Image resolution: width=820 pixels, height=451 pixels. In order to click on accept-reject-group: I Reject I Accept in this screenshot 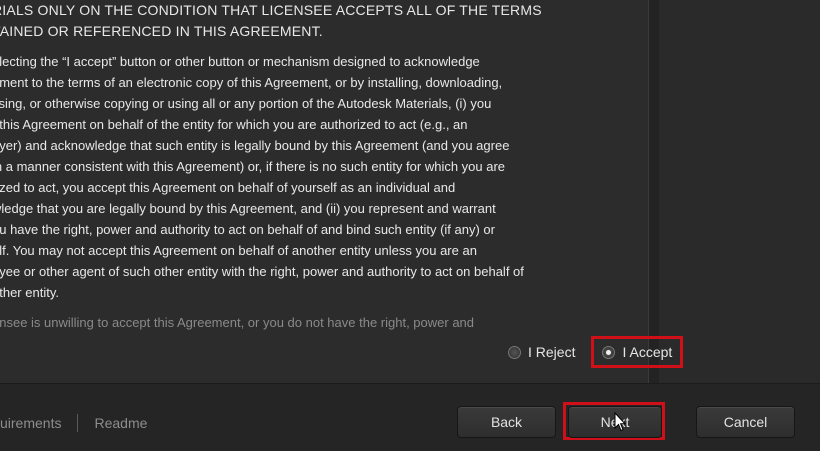, I will do `click(596, 352)`.